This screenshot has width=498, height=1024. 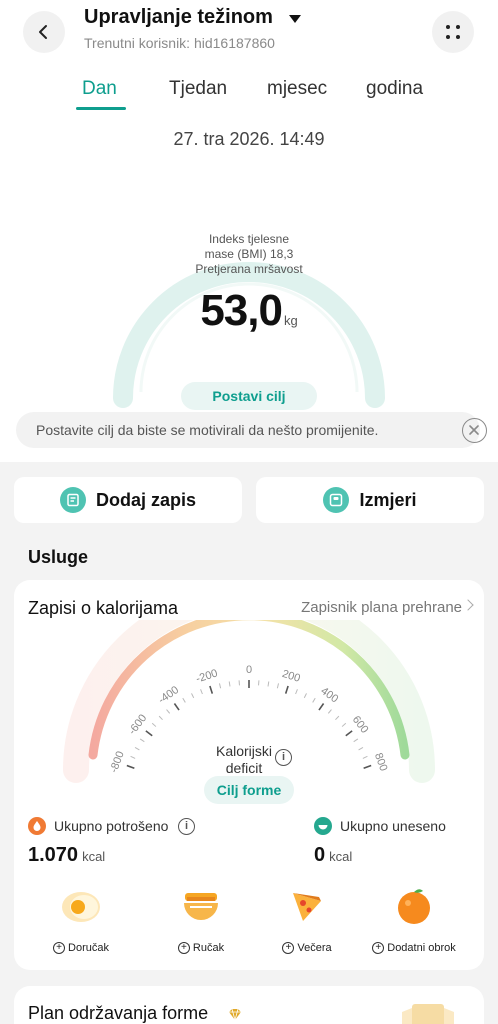 What do you see at coordinates (146, 499) in the screenshot?
I see `add-record-label: Dodaj zapis` at bounding box center [146, 499].